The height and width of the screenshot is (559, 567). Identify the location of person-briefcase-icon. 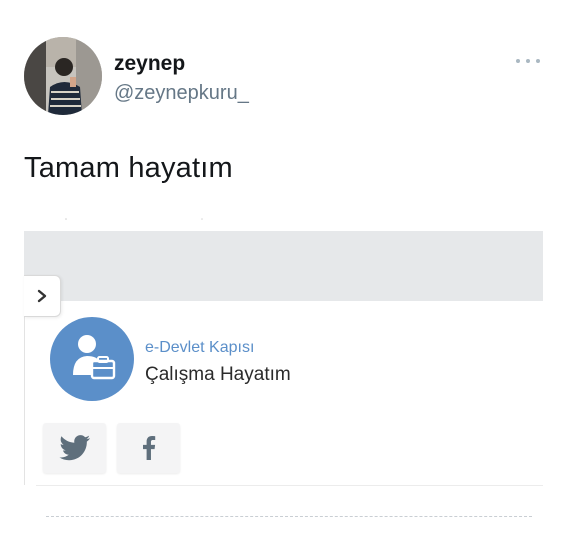
(94, 357).